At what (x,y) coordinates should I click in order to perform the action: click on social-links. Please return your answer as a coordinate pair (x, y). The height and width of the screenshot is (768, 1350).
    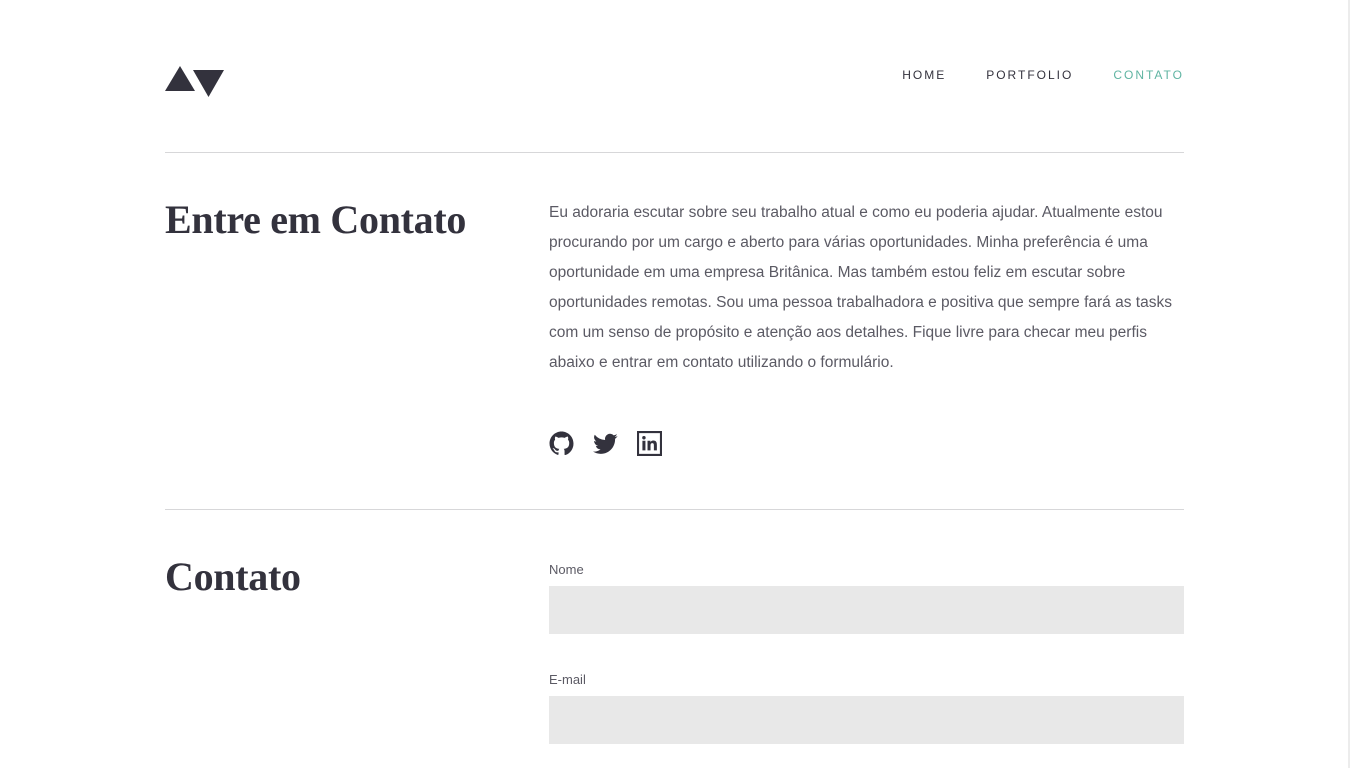
    Looking at the image, I should click on (605, 443).